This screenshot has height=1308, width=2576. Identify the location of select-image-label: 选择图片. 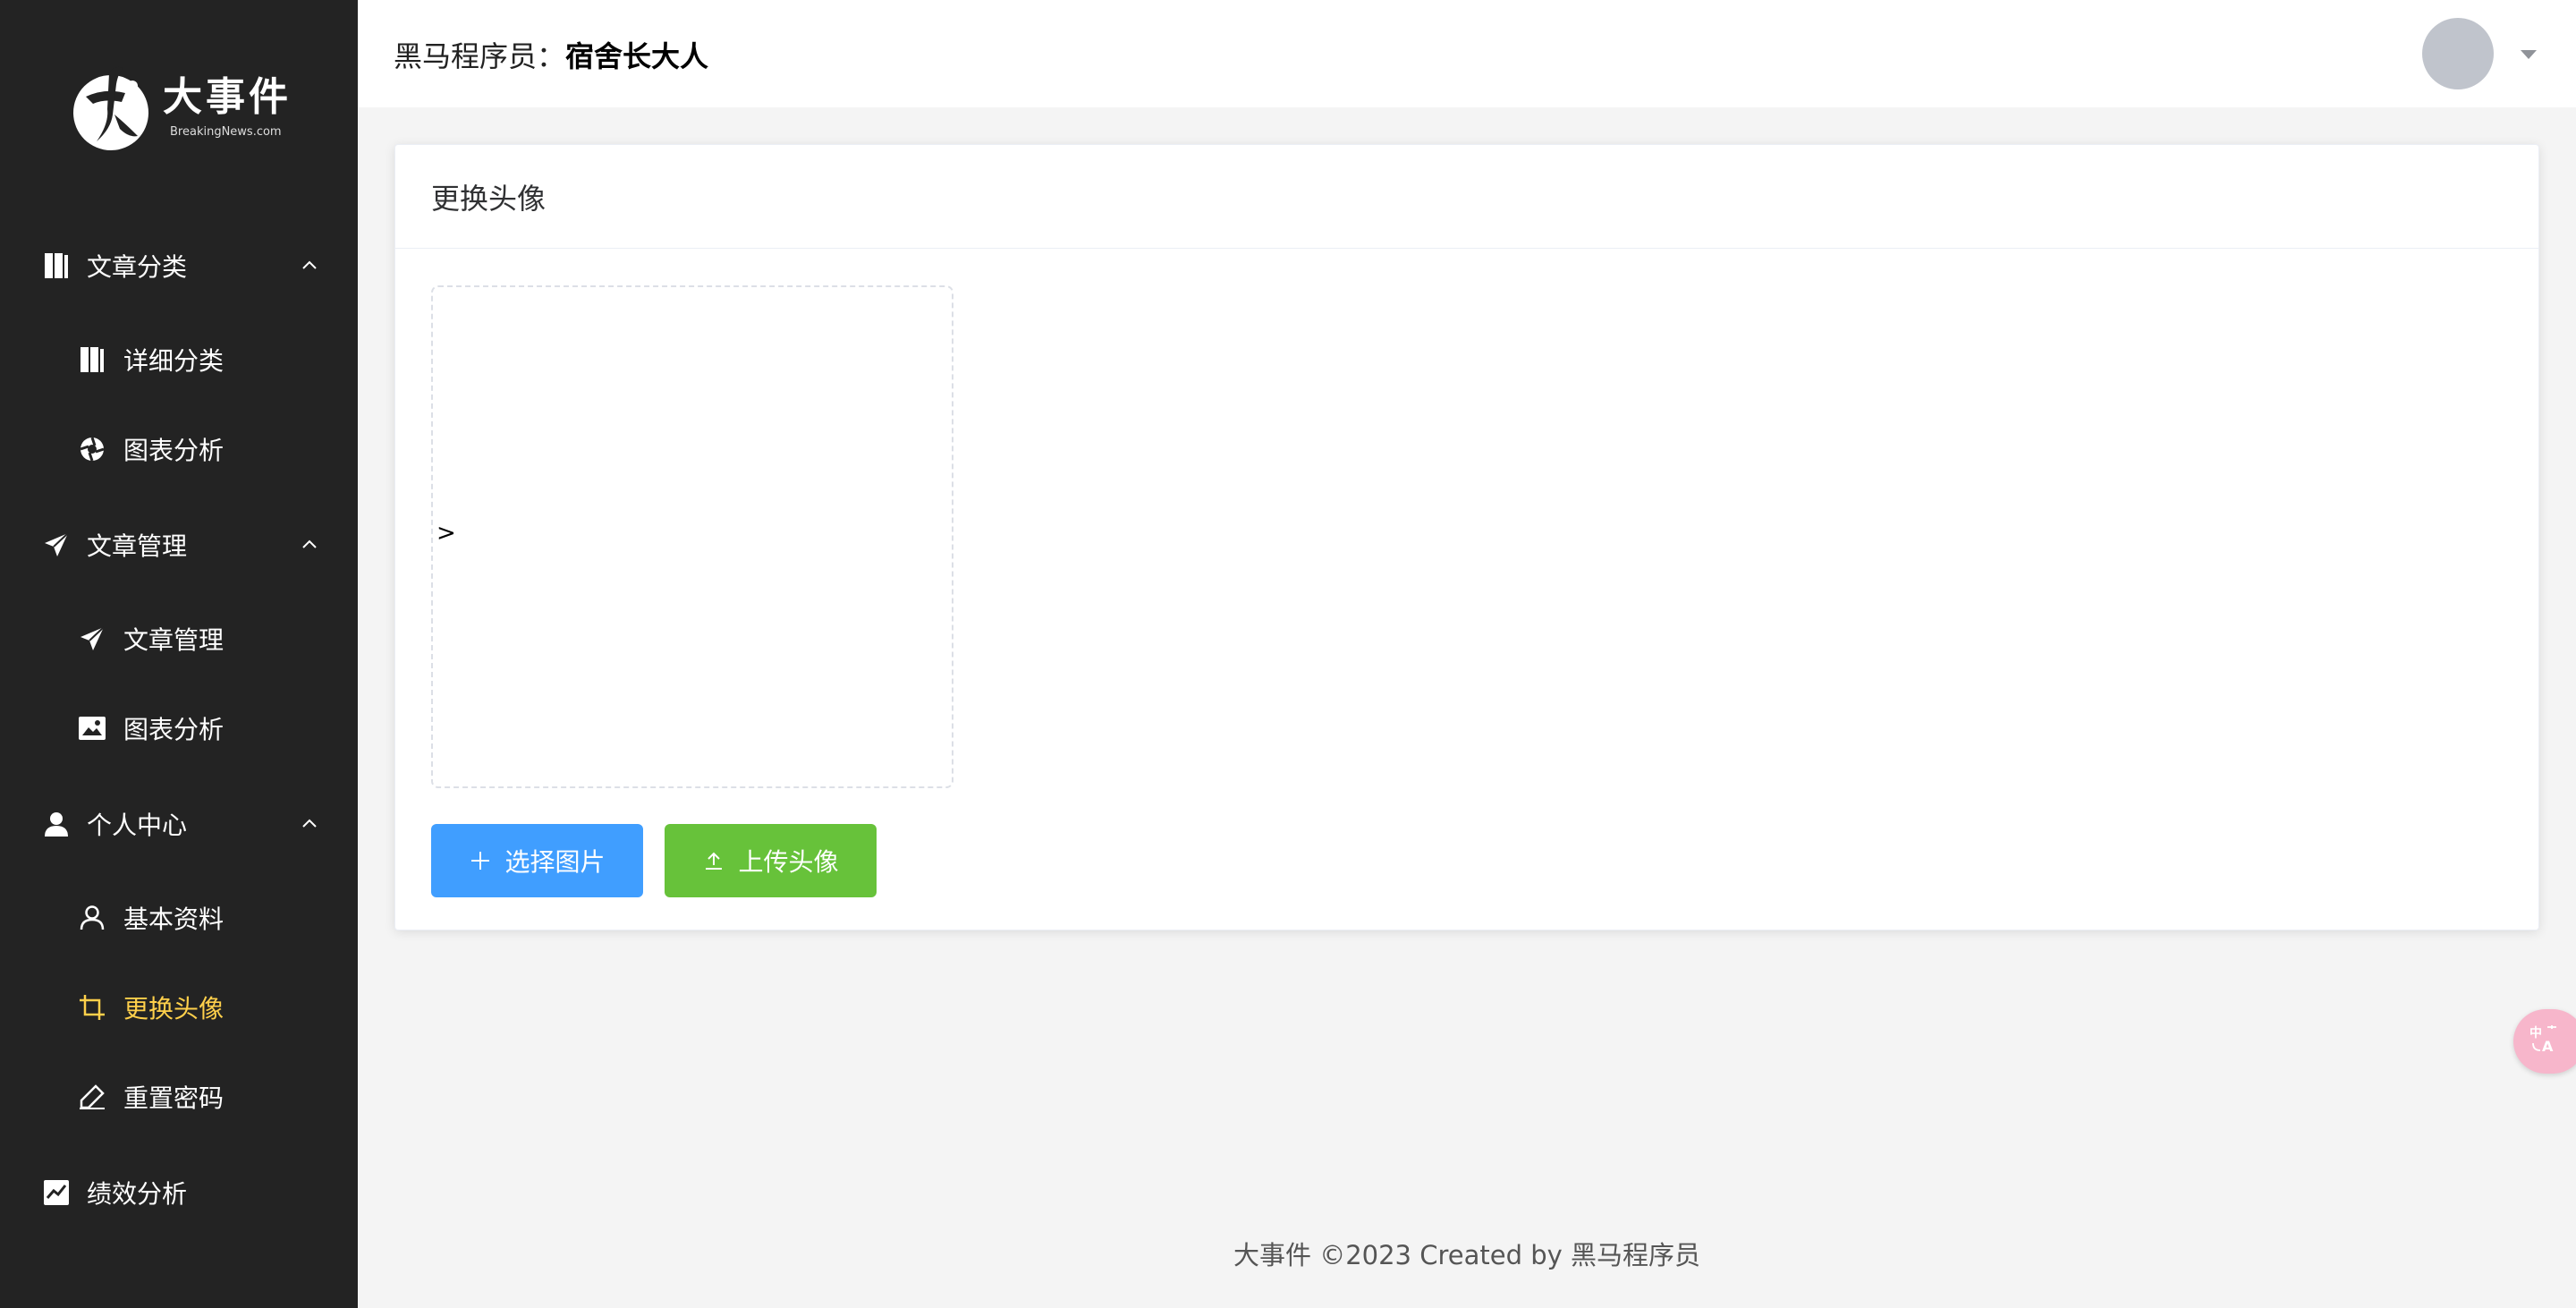
(555, 862).